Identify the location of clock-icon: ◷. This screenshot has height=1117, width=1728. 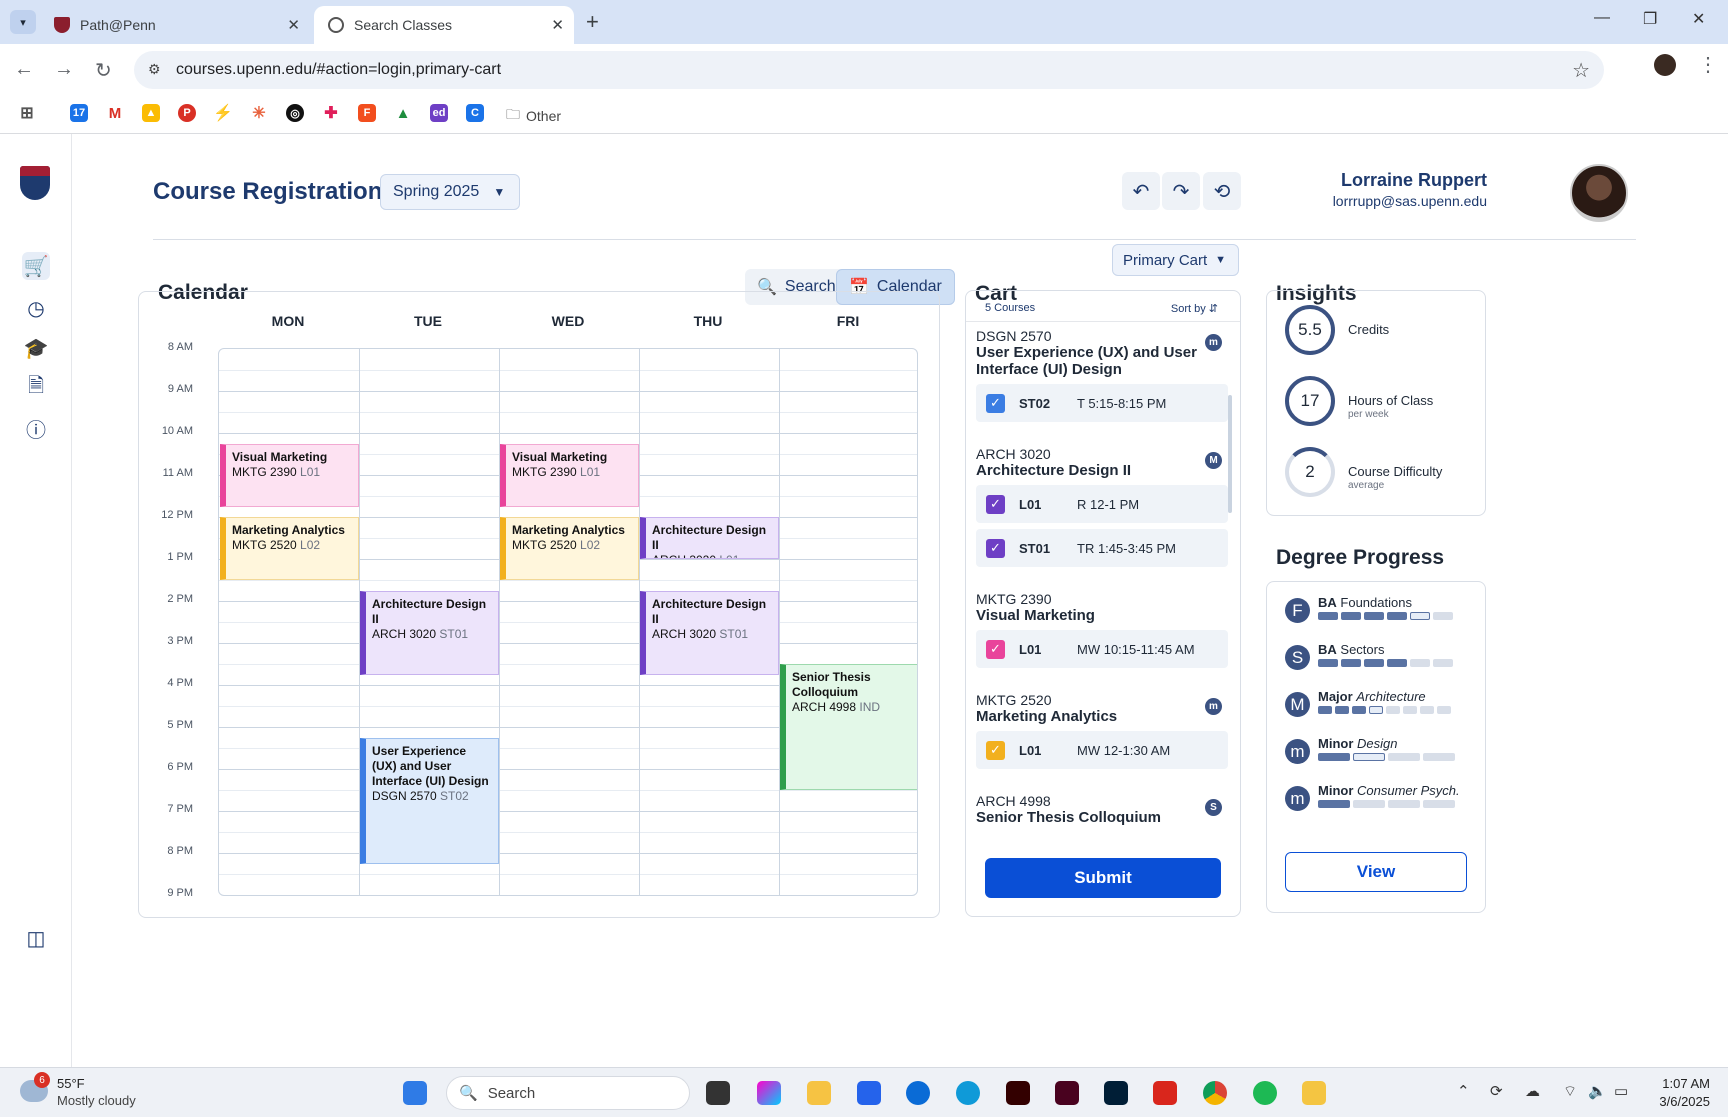
(36, 308).